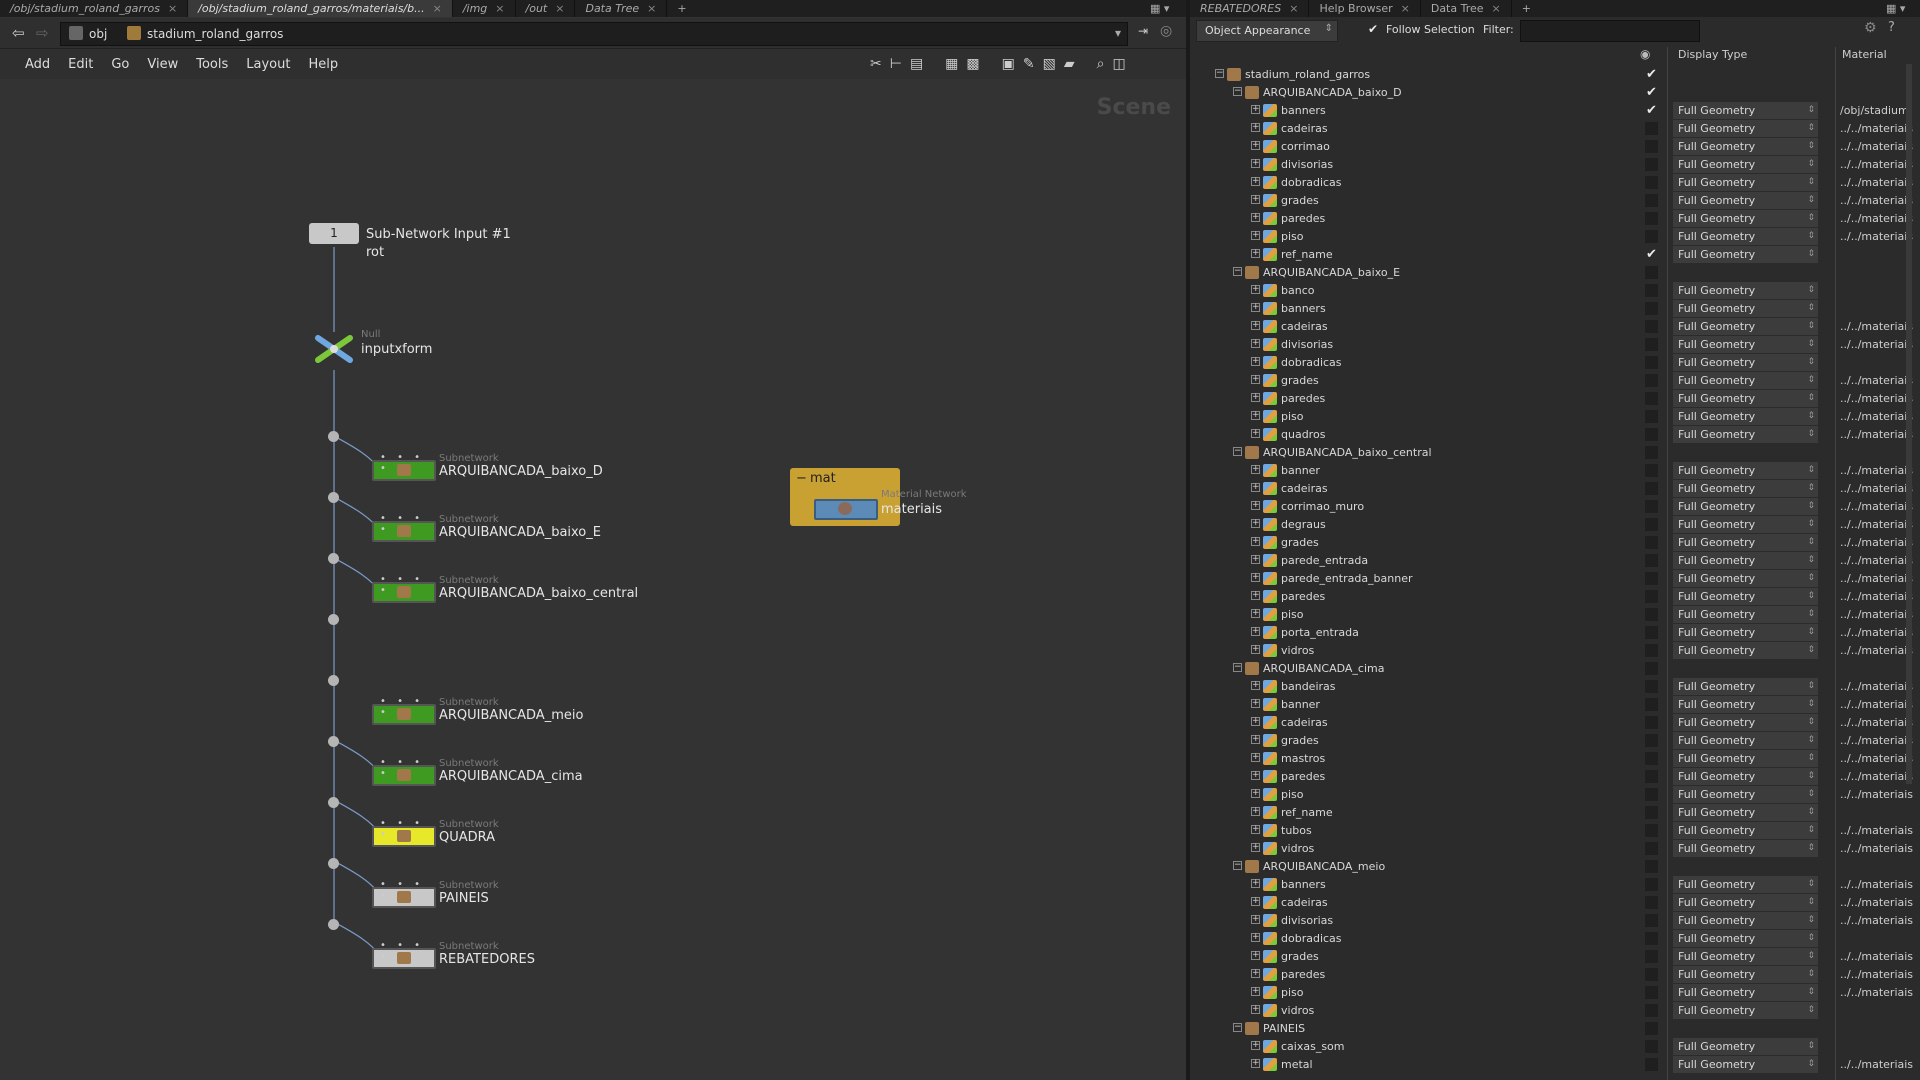  Describe the element at coordinates (1555, 1011) in the screenshot. I see `tree-row: + vidros Full Geometry ⇕` at that location.